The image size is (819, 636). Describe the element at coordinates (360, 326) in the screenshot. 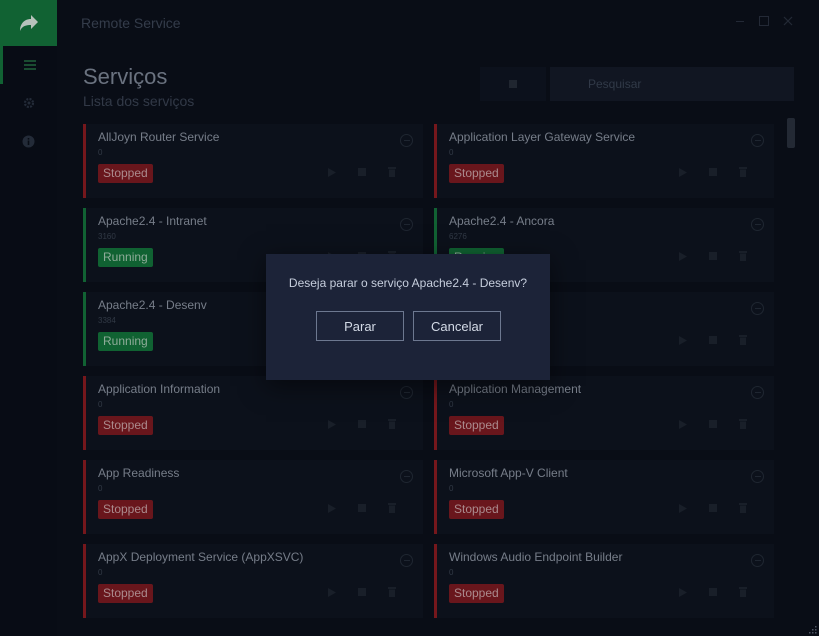

I see `stop-confirm-button: Parar` at that location.